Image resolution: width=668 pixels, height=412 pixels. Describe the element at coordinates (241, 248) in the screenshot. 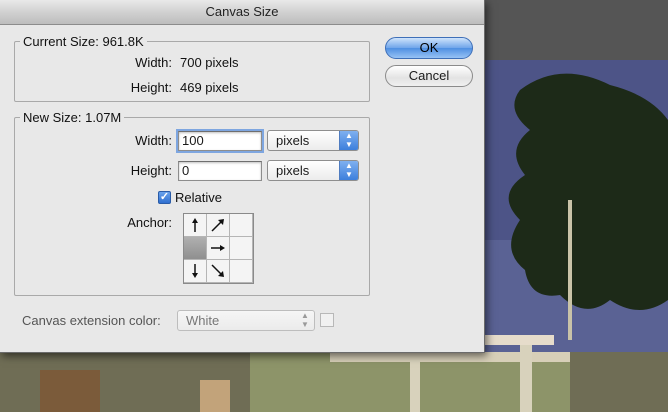

I see `anchor-middle-right` at that location.